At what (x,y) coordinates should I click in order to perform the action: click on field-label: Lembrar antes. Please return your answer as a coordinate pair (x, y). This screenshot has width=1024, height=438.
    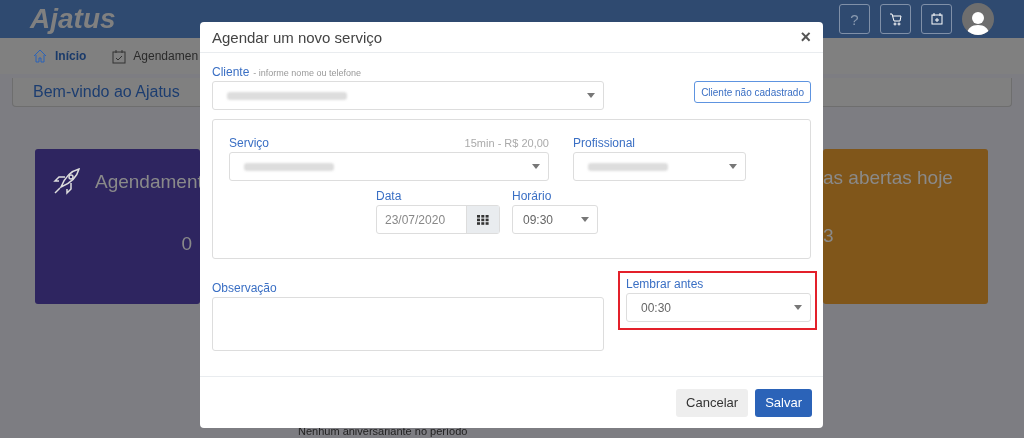
    Looking at the image, I should click on (665, 284).